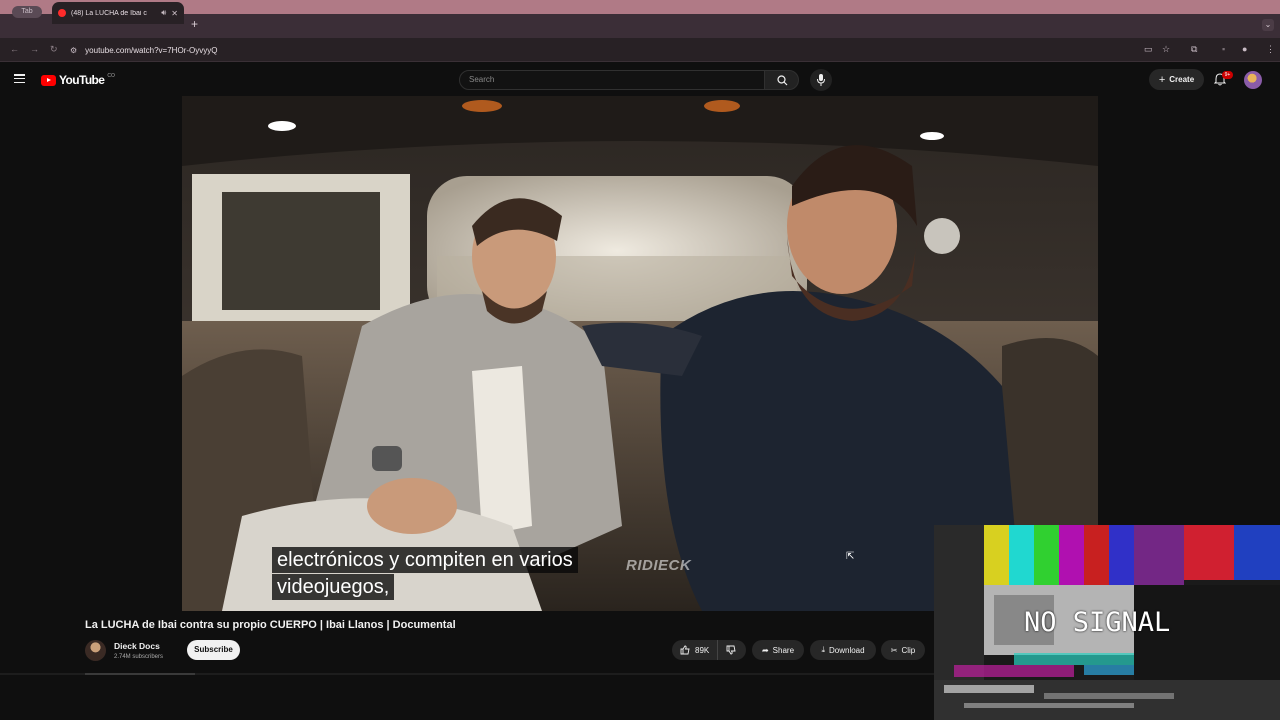 This screenshot has height=720, width=1280. What do you see at coordinates (640, 50) in the screenshot?
I see `address-bar: ⚙︎ youtube.com/watch?v=7HOr-OyvyyQ` at bounding box center [640, 50].